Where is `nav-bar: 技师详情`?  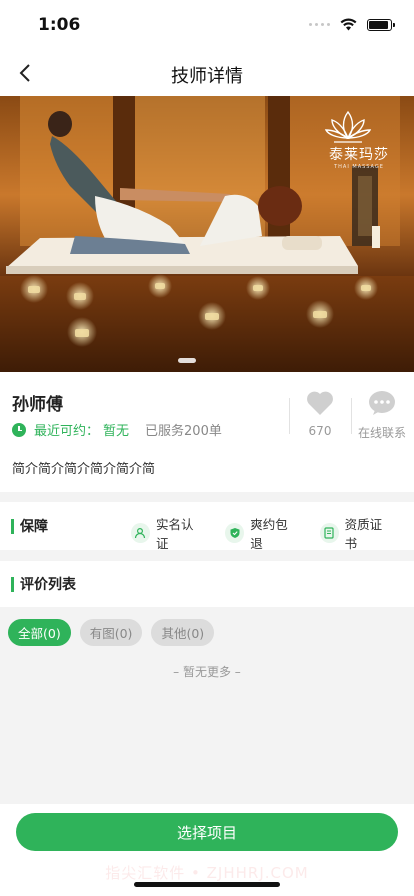
nav-bar: 技师详情 is located at coordinates (207, 73).